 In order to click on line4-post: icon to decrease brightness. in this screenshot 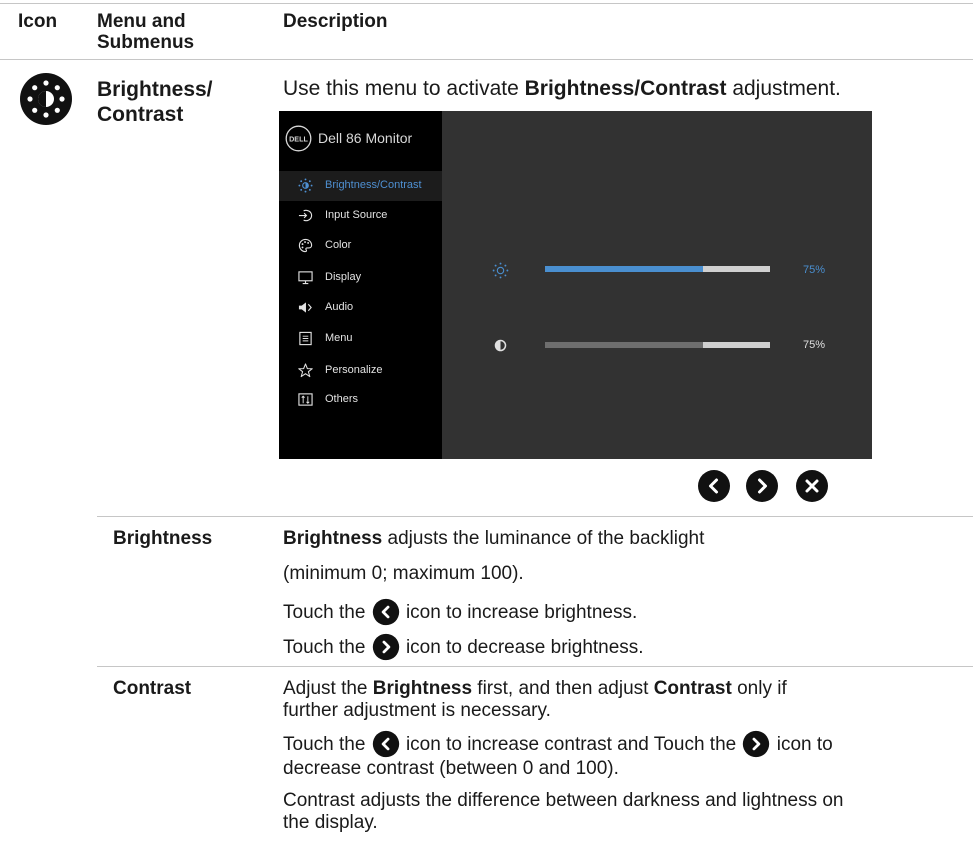, I will do `click(522, 647)`.